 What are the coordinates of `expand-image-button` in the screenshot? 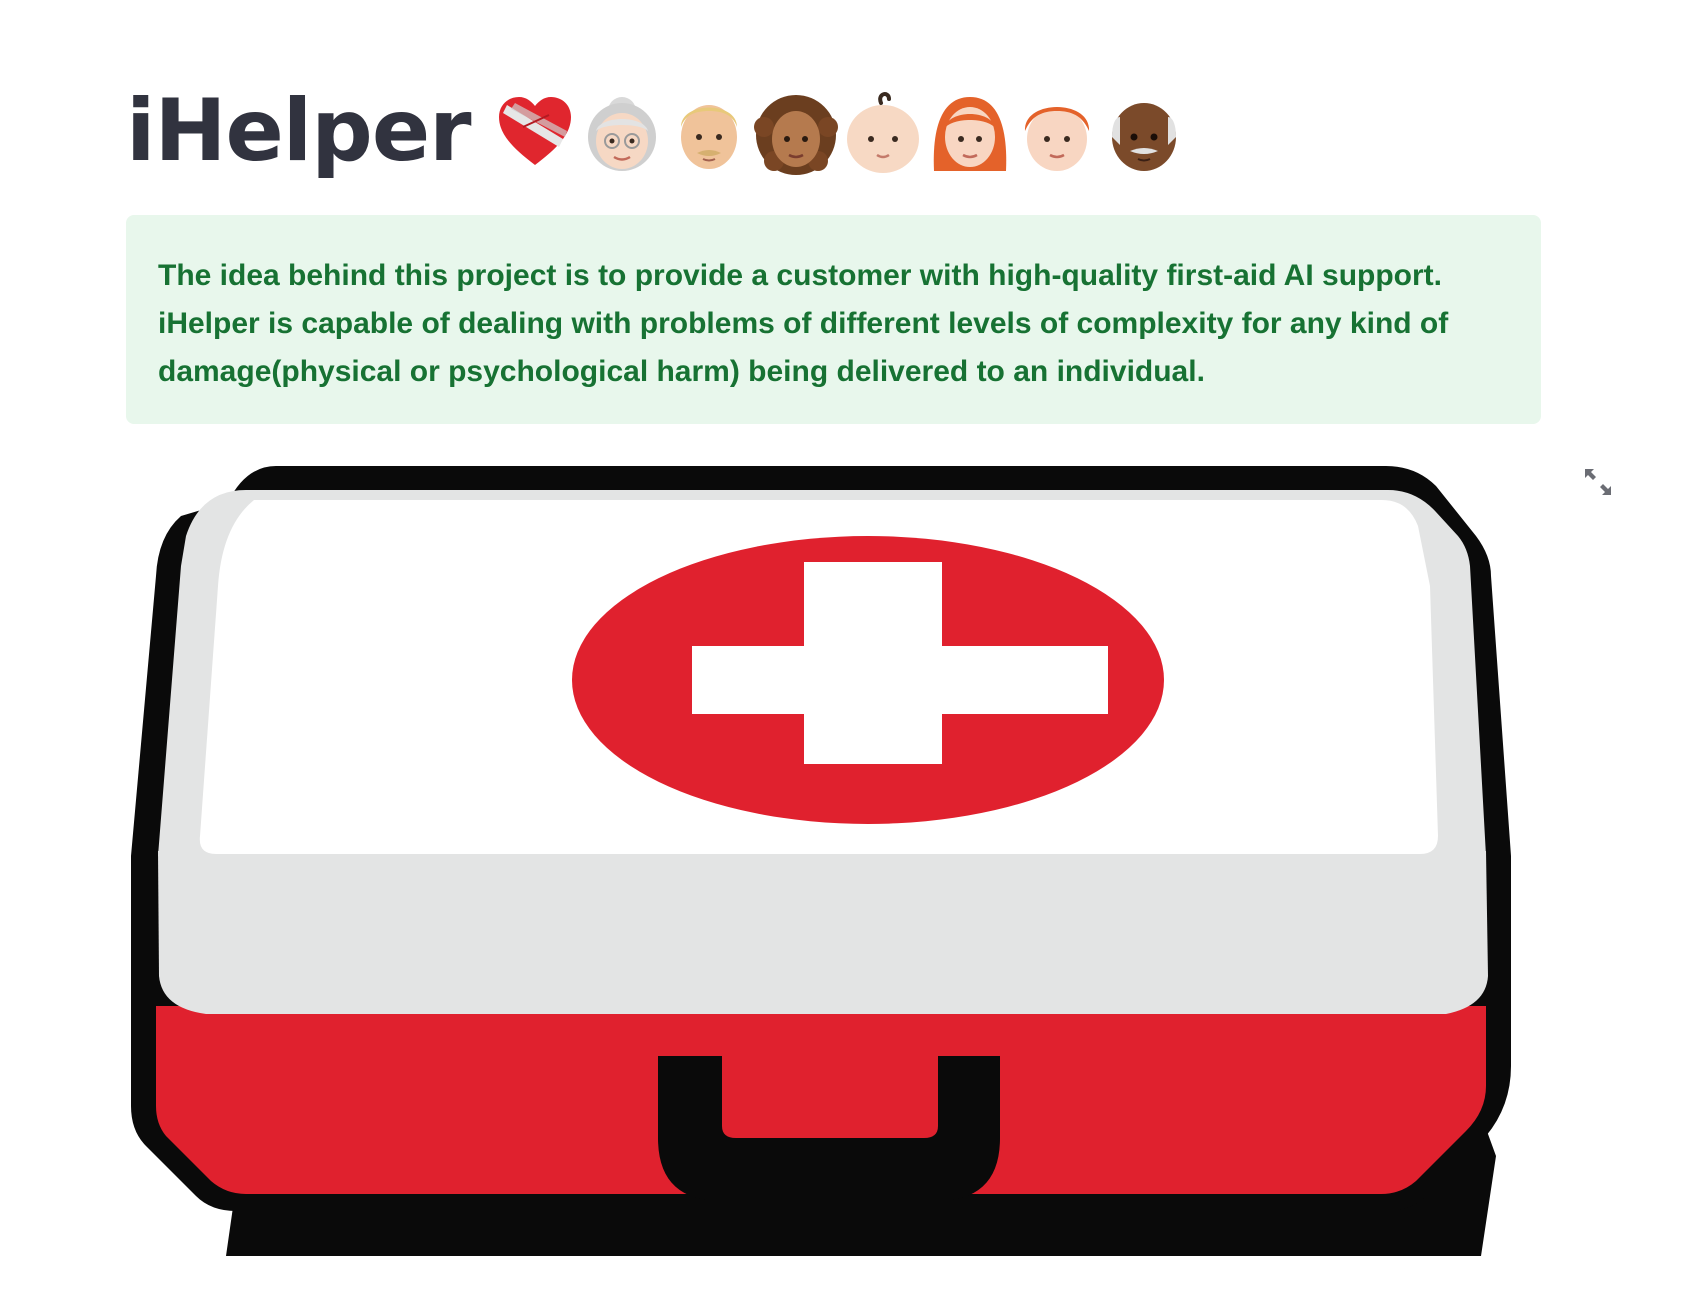 It's located at (1598, 482).